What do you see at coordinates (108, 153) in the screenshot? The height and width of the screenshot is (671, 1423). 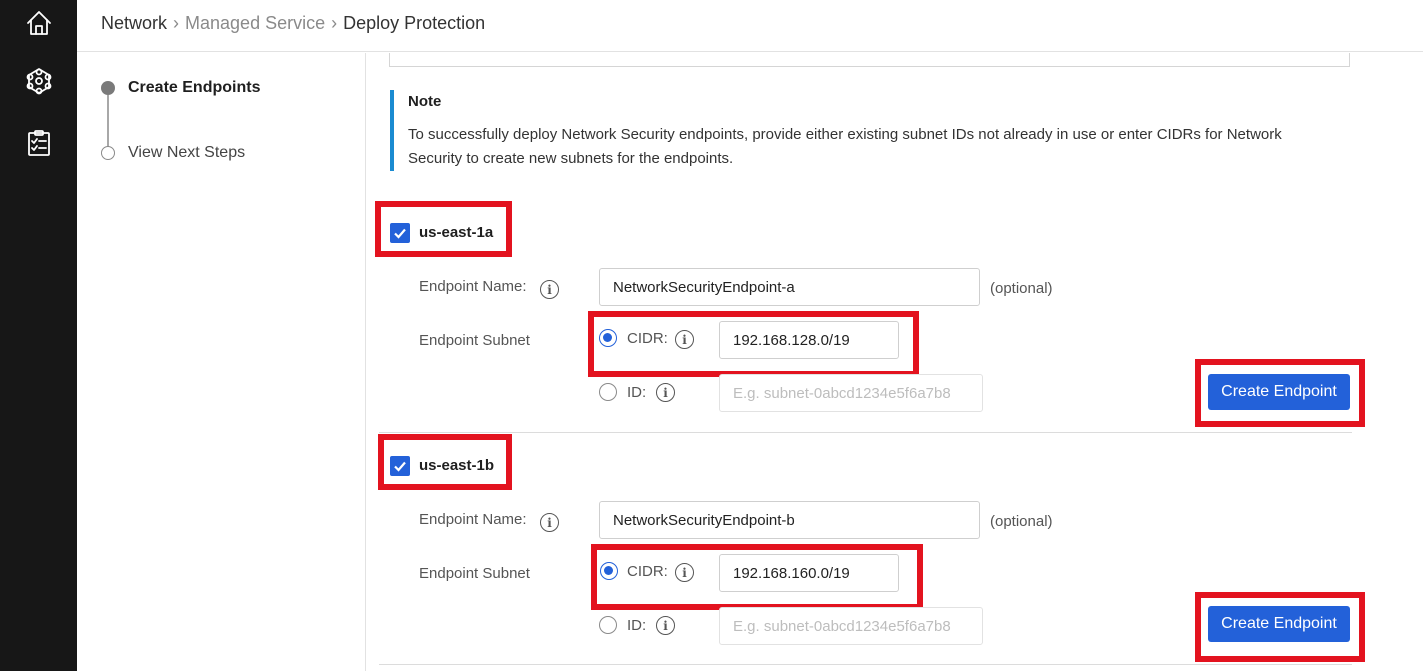 I see `step-inactive-dot` at bounding box center [108, 153].